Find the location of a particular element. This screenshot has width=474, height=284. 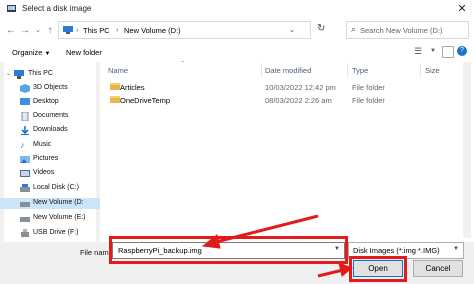

annotation-arrow-open is located at coordinates (330, 273).